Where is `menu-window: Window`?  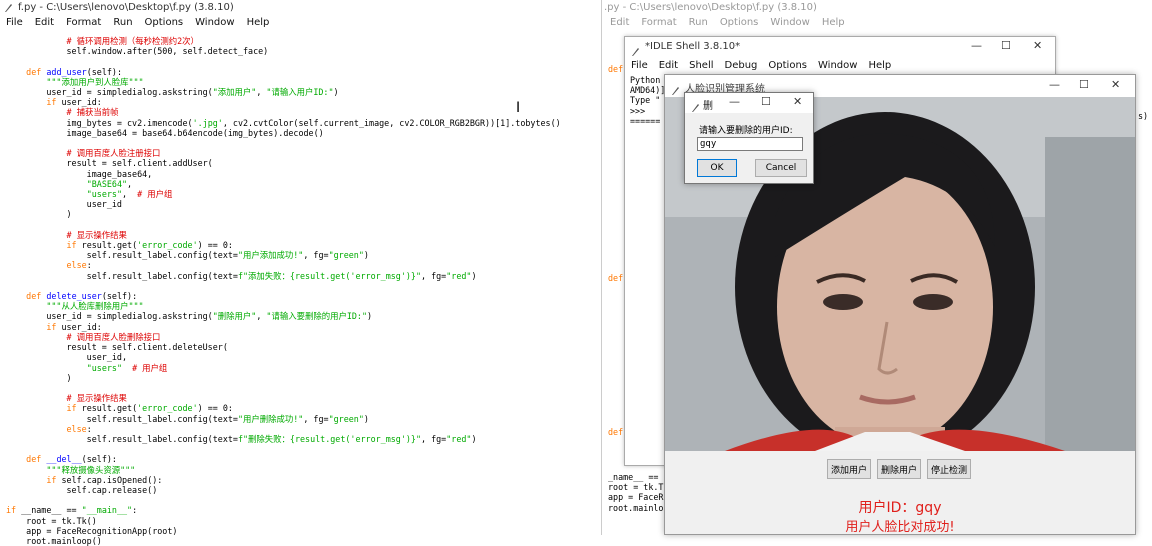 menu-window: Window is located at coordinates (214, 23).